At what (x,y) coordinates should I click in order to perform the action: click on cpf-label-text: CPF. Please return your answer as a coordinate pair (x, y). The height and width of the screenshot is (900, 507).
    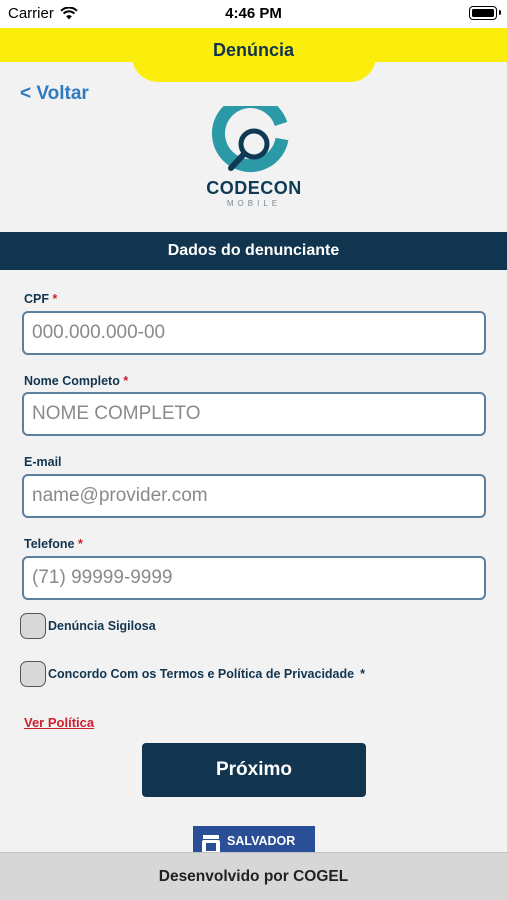
    Looking at the image, I should click on (36, 299).